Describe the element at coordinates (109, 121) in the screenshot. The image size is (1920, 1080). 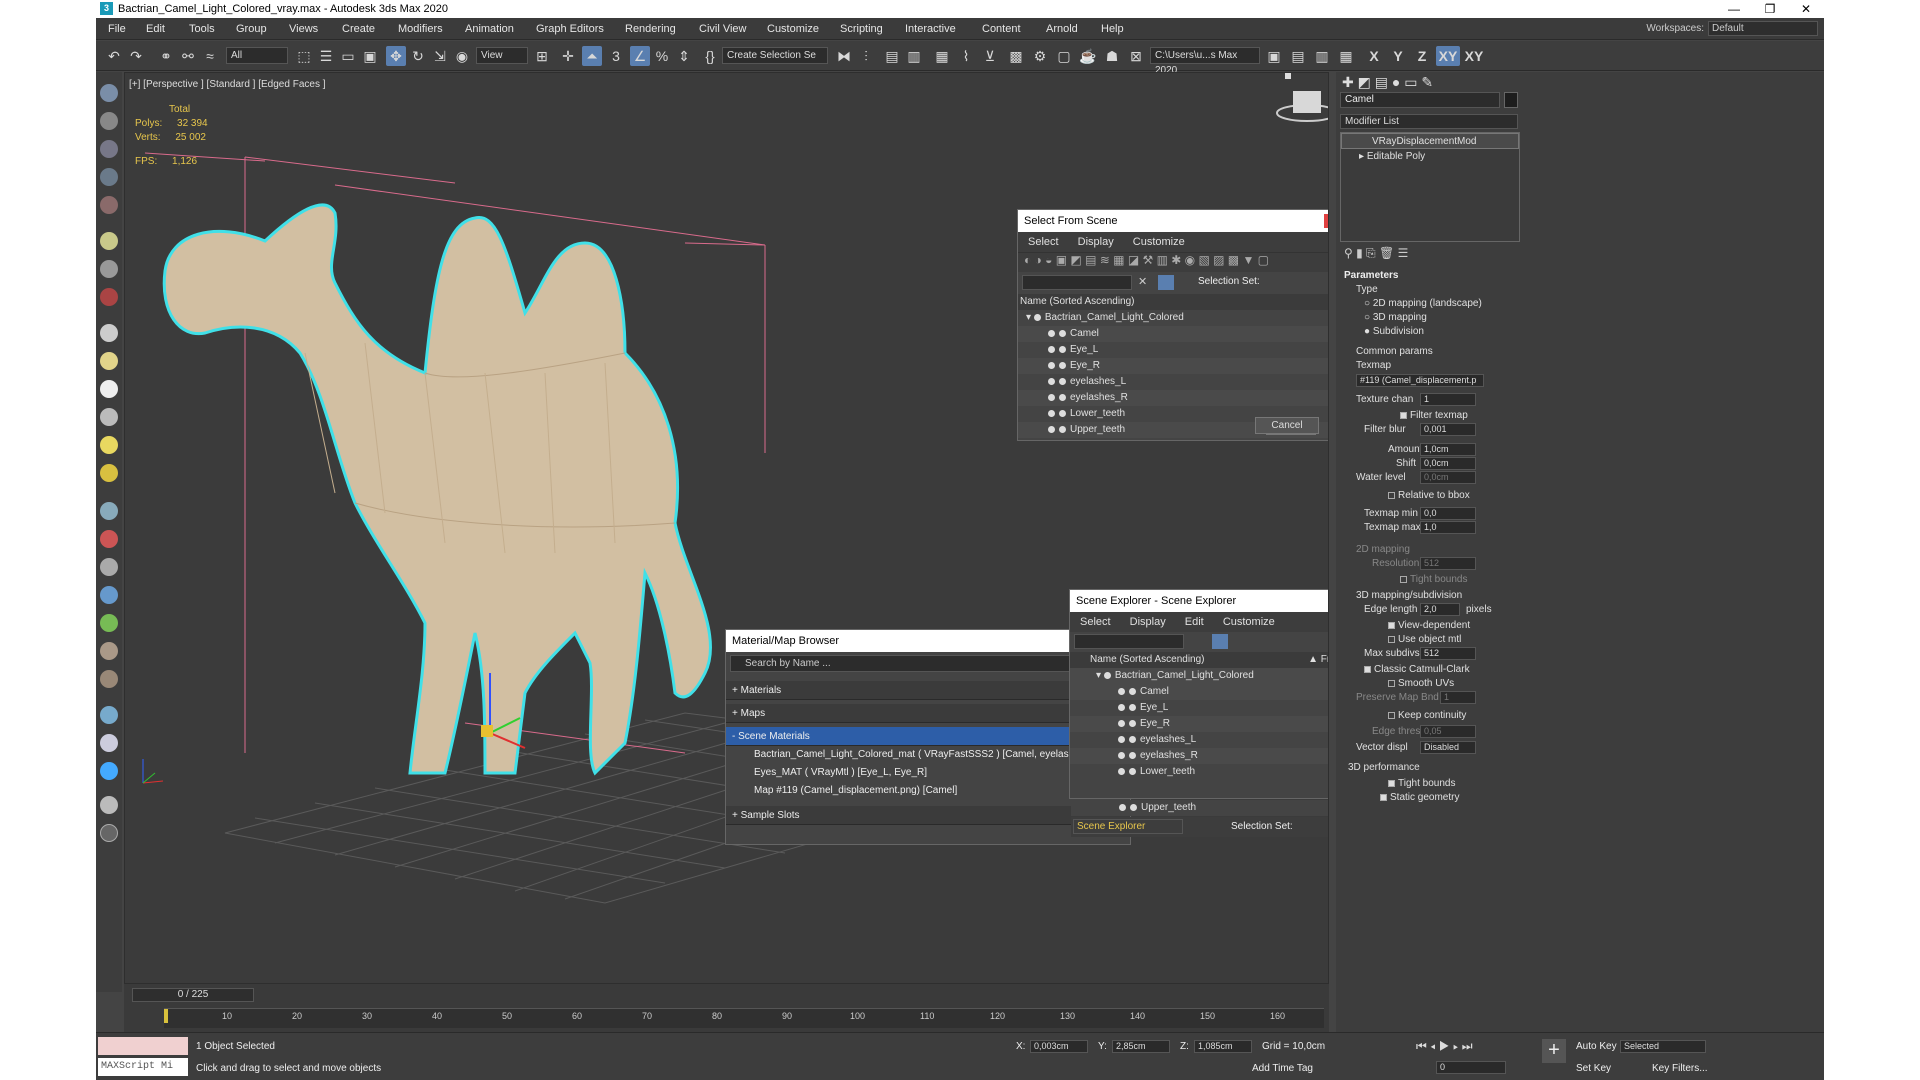
I see `lights-icon` at that location.